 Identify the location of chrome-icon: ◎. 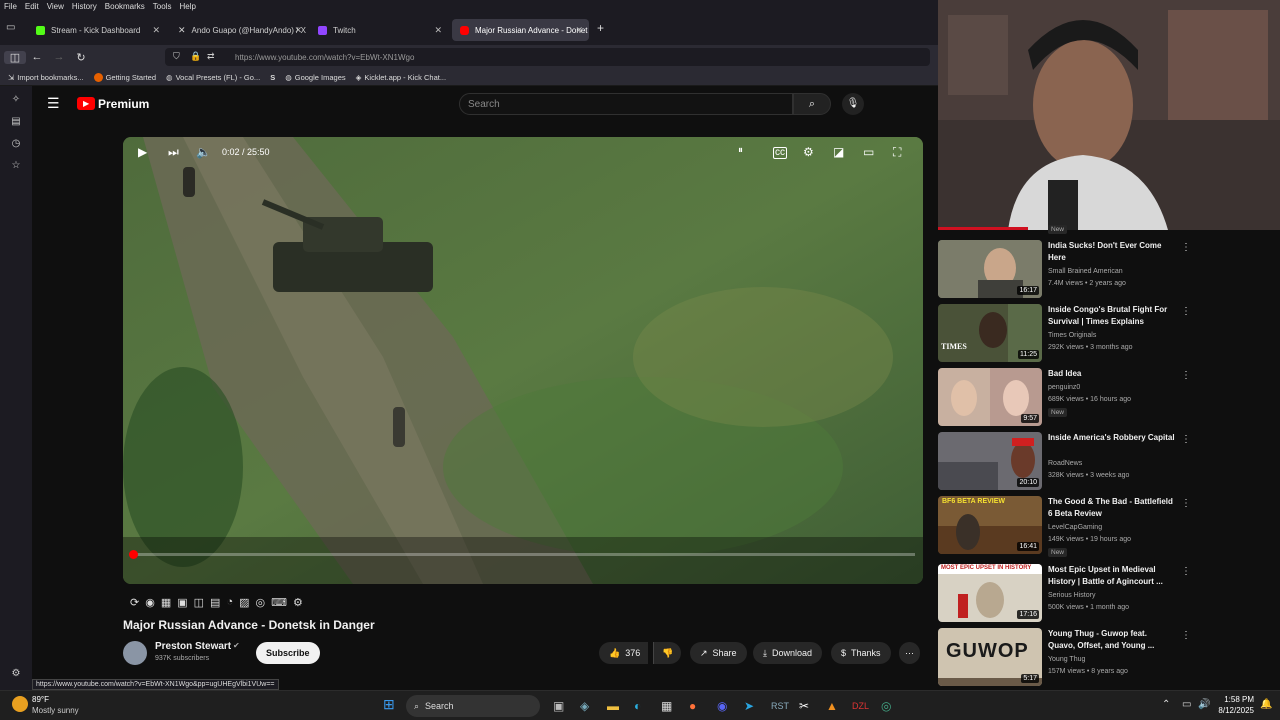
(886, 706).